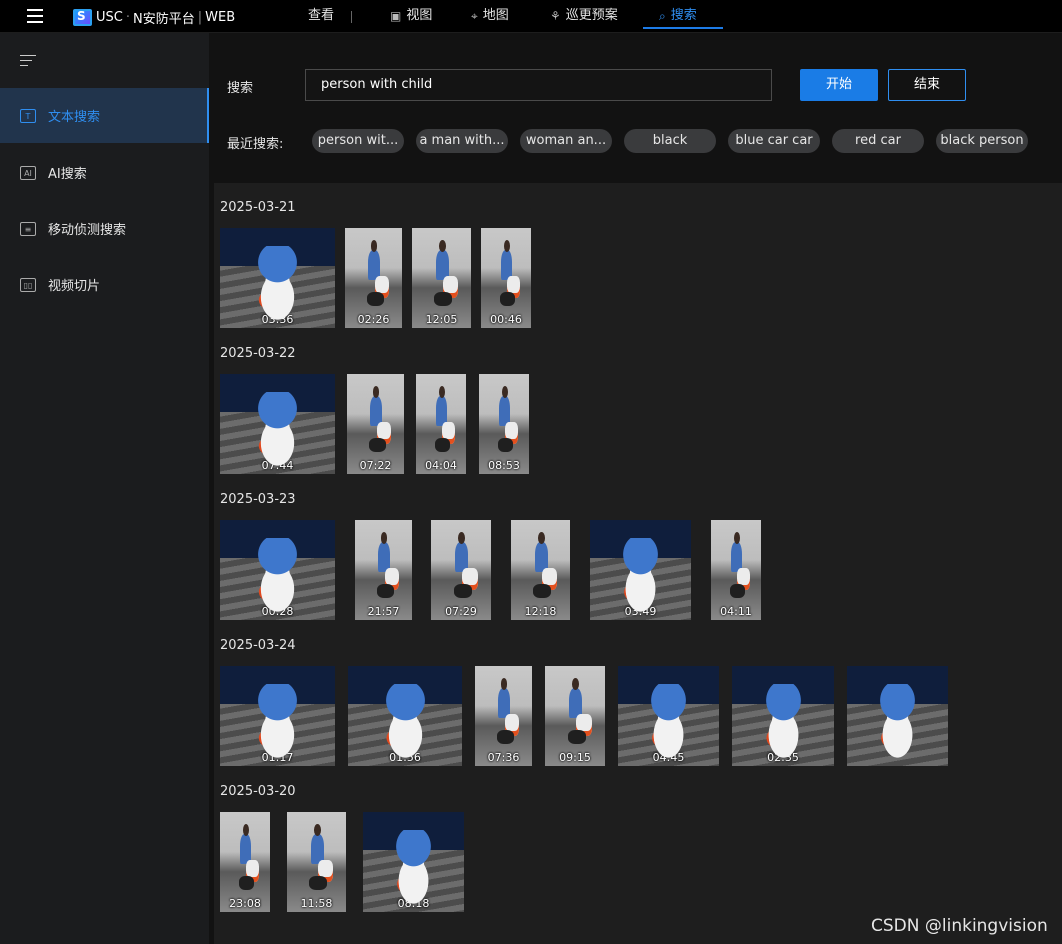  What do you see at coordinates (35, 16) in the screenshot?
I see `menu-icon` at bounding box center [35, 16].